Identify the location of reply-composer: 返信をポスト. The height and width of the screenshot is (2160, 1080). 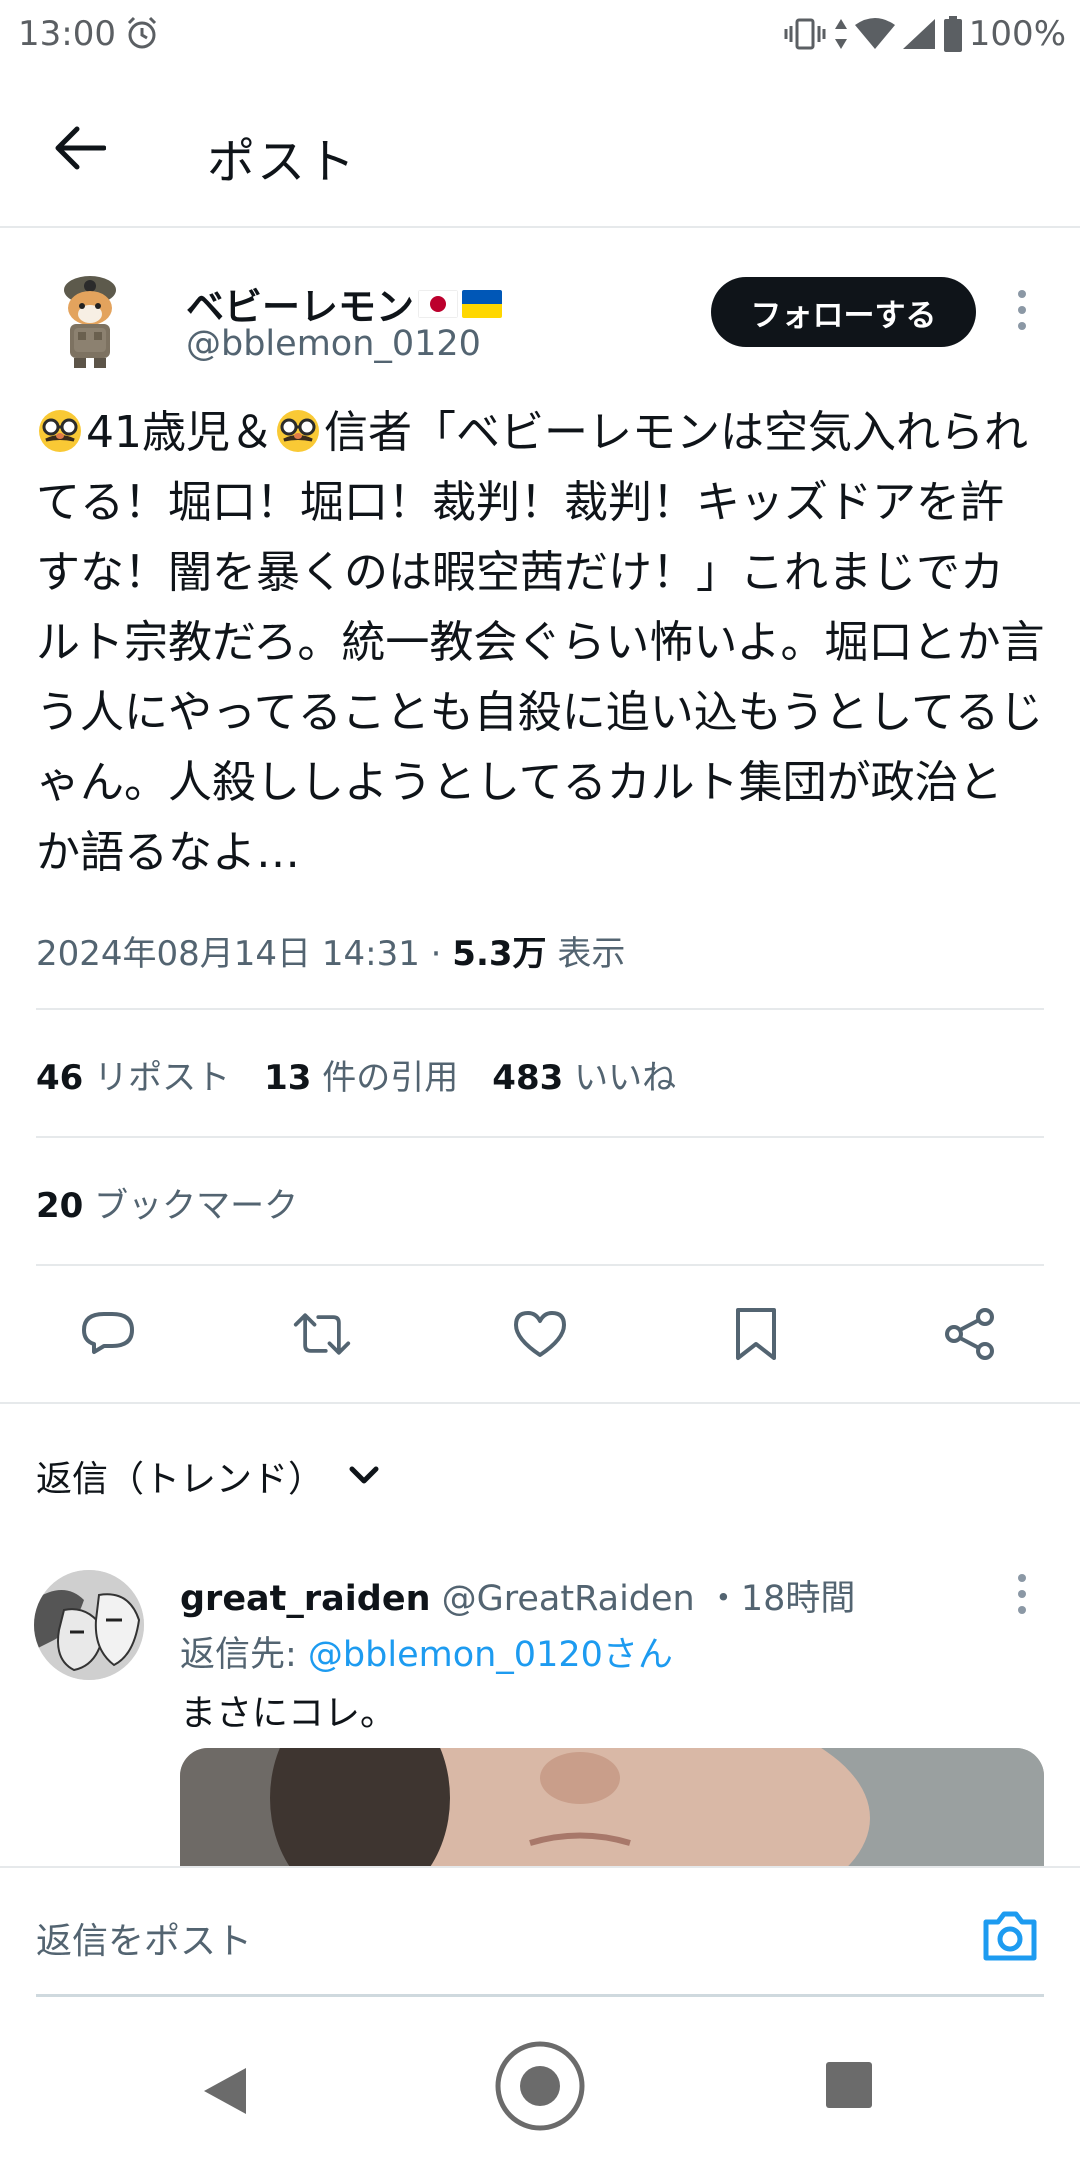
(540, 1931).